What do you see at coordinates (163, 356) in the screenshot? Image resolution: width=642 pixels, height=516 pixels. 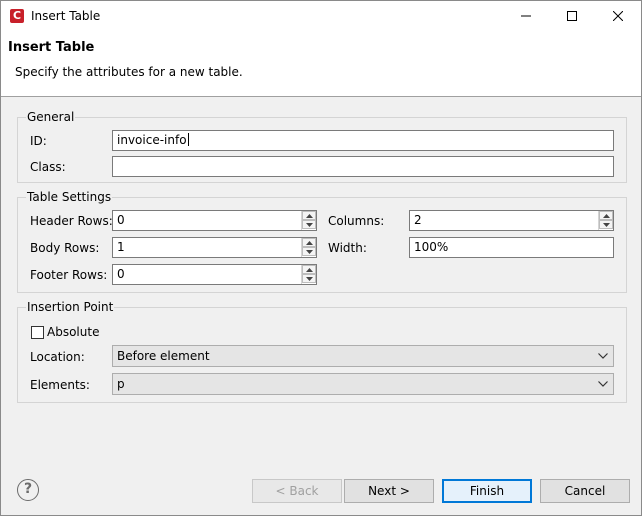 I see `location-select-value: Before element` at bounding box center [163, 356].